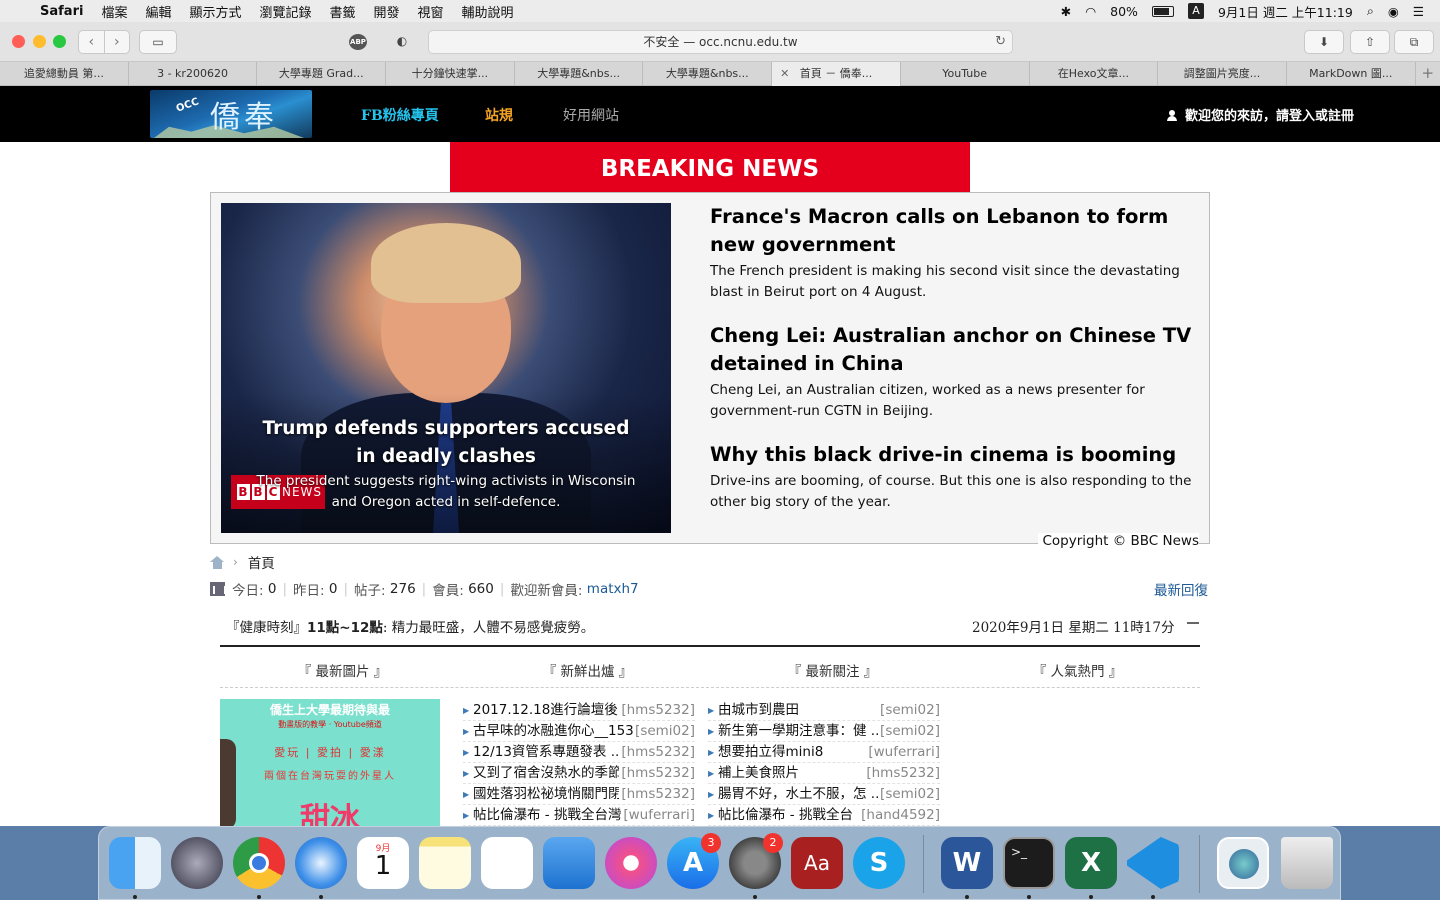 This screenshot has height=900, width=1440. What do you see at coordinates (1370, 42) in the screenshot?
I see `share-button: ⇧` at bounding box center [1370, 42].